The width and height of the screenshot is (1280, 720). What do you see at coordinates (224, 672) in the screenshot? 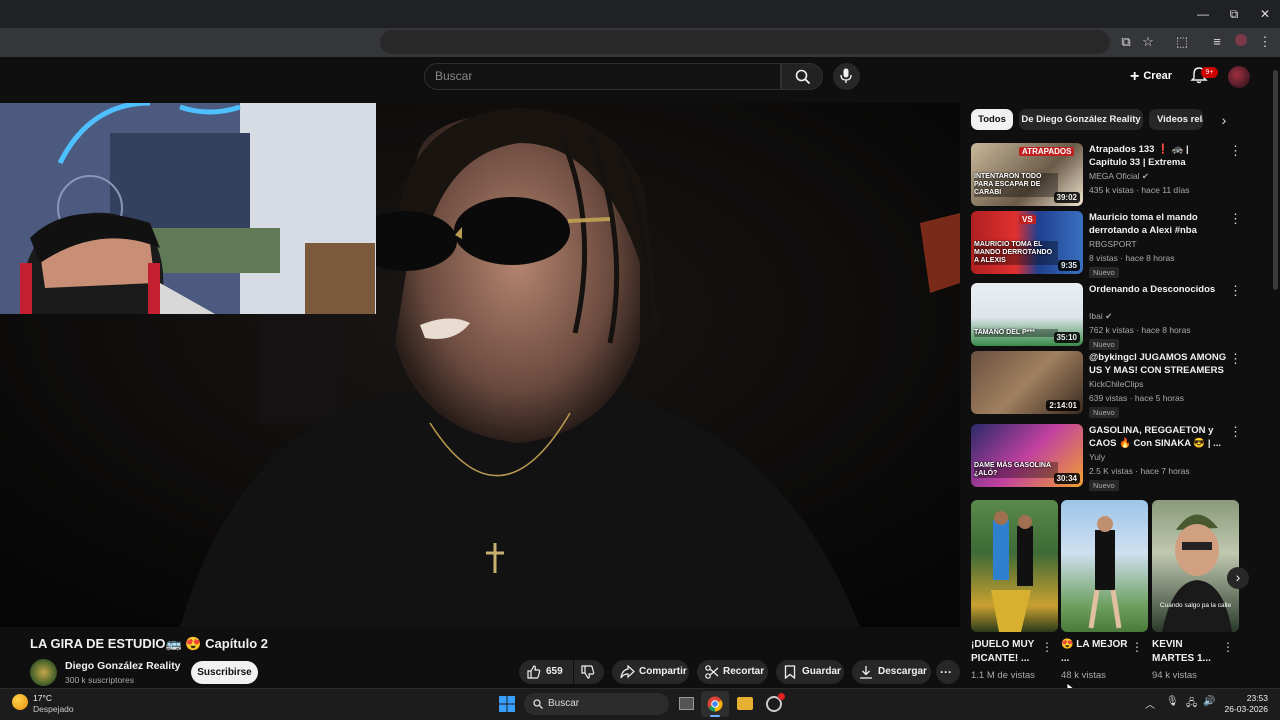
I see `subscribe-button: Suscribirse` at bounding box center [224, 672].